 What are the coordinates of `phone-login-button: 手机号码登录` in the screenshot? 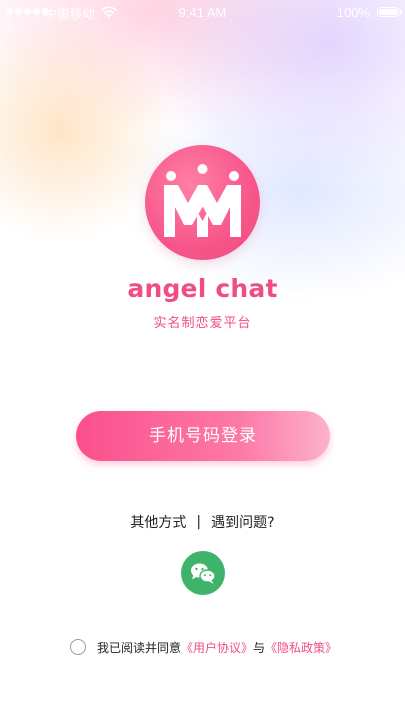 It's located at (203, 436).